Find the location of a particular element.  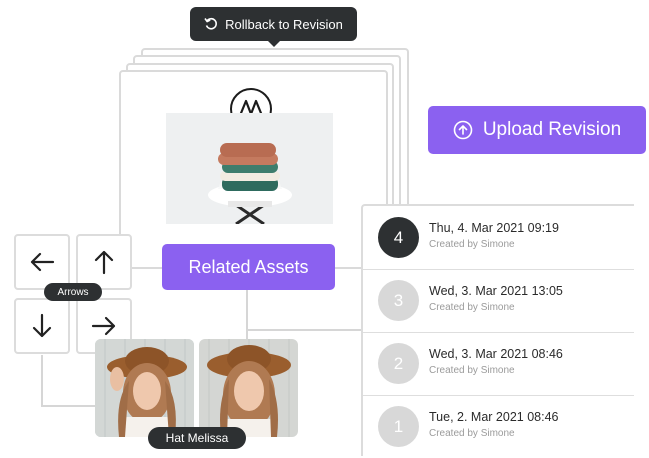

related-assets-label: Related Assets is located at coordinates (248, 266).